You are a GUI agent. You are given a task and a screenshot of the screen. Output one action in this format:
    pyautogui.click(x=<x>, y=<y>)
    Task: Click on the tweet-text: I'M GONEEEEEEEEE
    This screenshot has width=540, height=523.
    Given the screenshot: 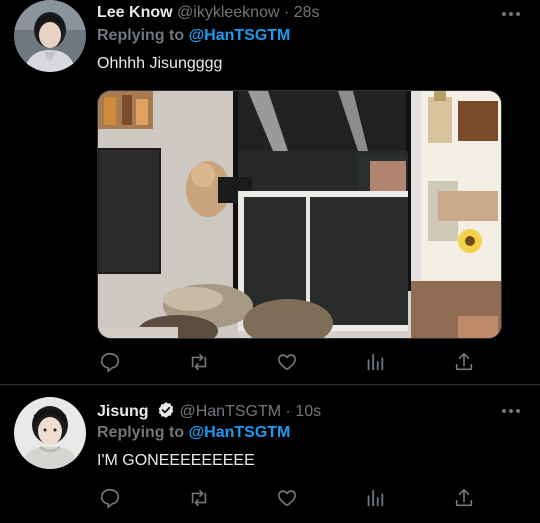 What is the action you would take?
    pyautogui.click(x=176, y=460)
    